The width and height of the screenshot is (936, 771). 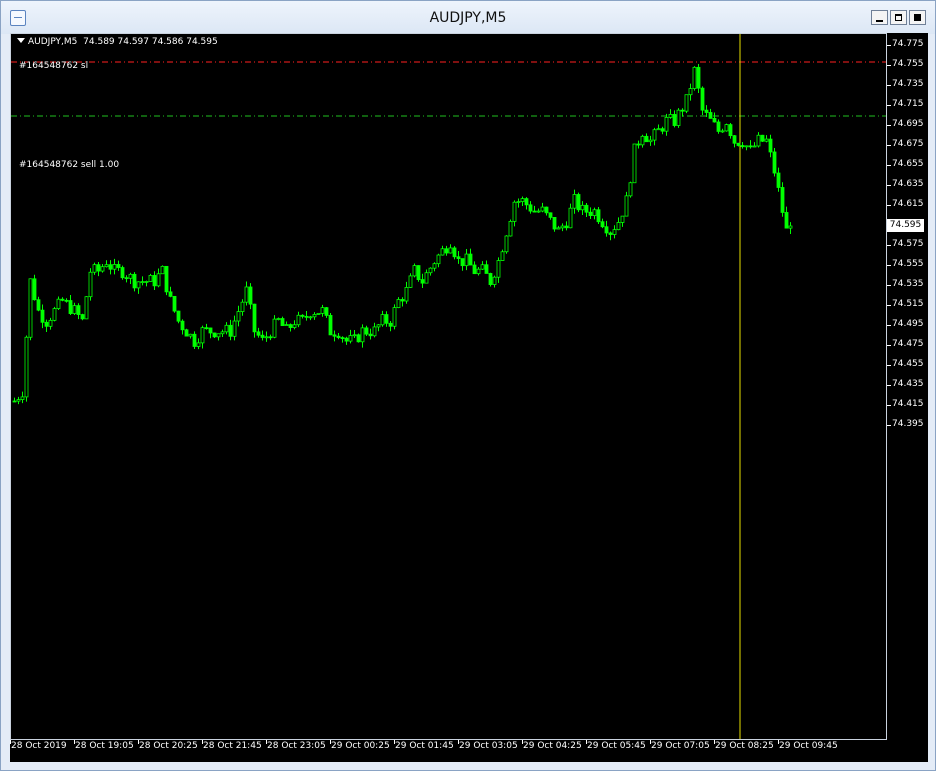 I want to click on sl-level-label: #164548762 sl, so click(x=53, y=66).